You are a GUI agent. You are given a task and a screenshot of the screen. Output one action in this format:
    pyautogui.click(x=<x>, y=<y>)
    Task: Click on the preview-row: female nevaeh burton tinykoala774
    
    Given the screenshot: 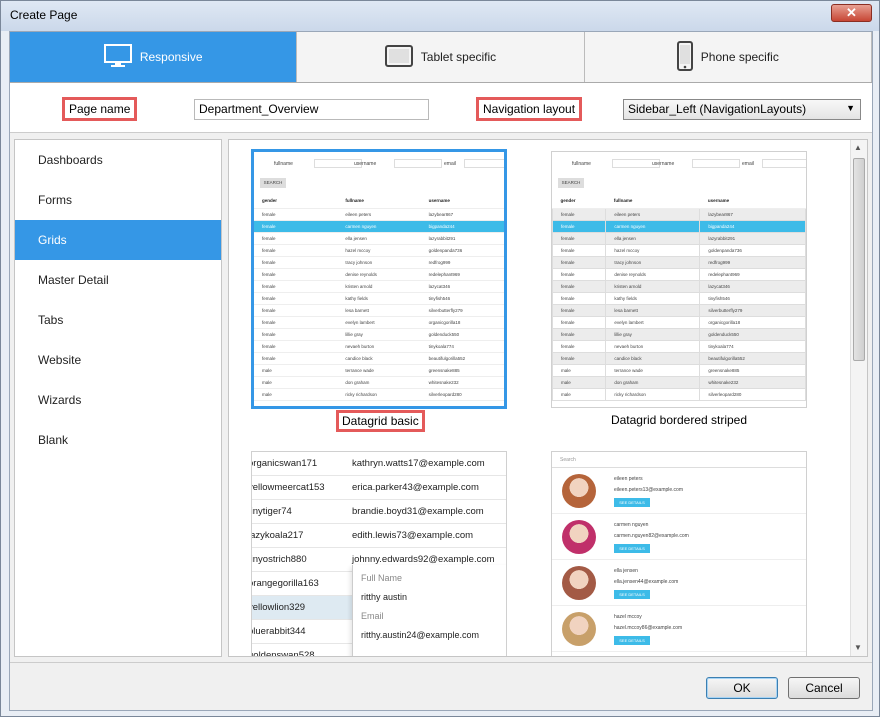 What is the action you would take?
    pyautogui.click(x=379, y=346)
    